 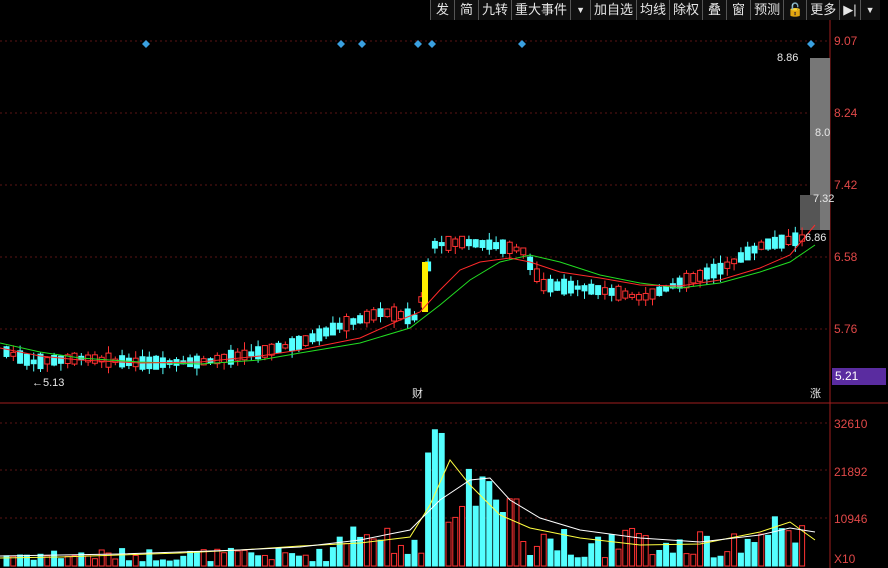 What do you see at coordinates (48, 383) in the screenshot?
I see `low-price-label: ←5.13` at bounding box center [48, 383].